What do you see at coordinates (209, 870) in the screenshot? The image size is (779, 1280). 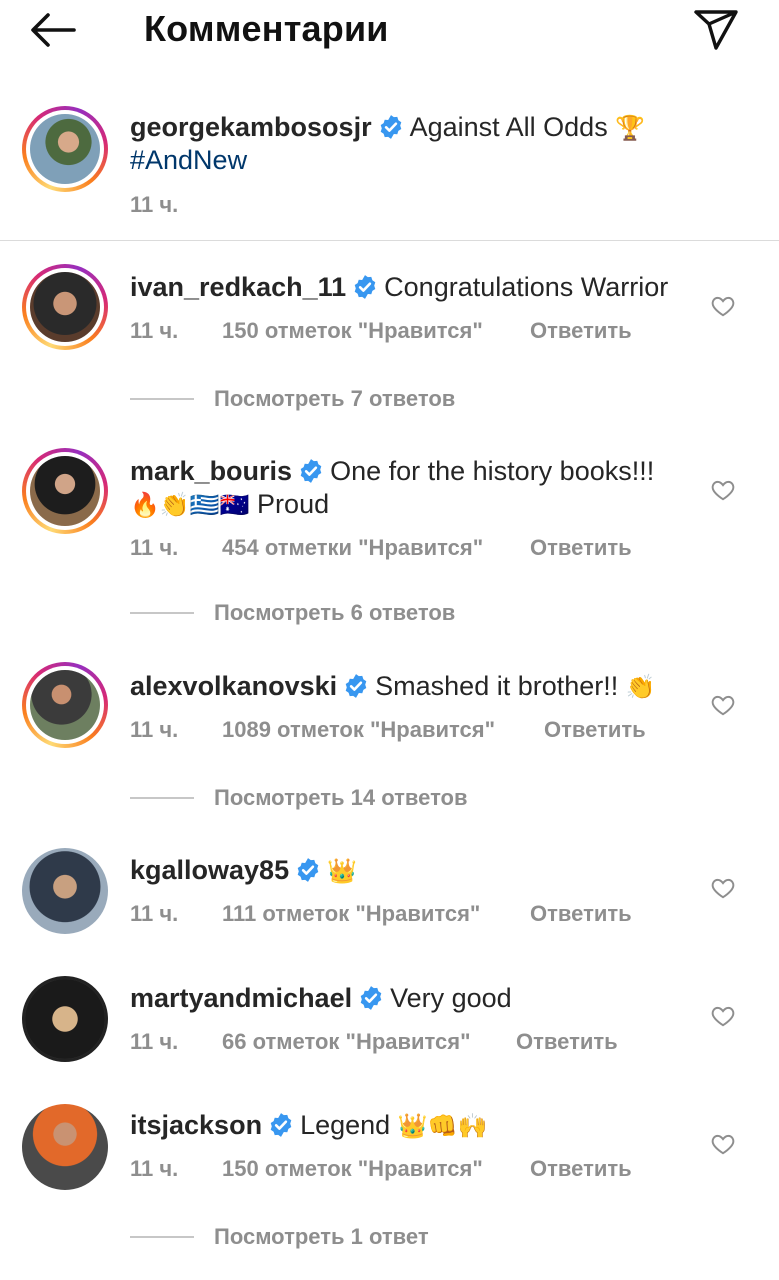 I see `comment-username: kgalloway85` at bounding box center [209, 870].